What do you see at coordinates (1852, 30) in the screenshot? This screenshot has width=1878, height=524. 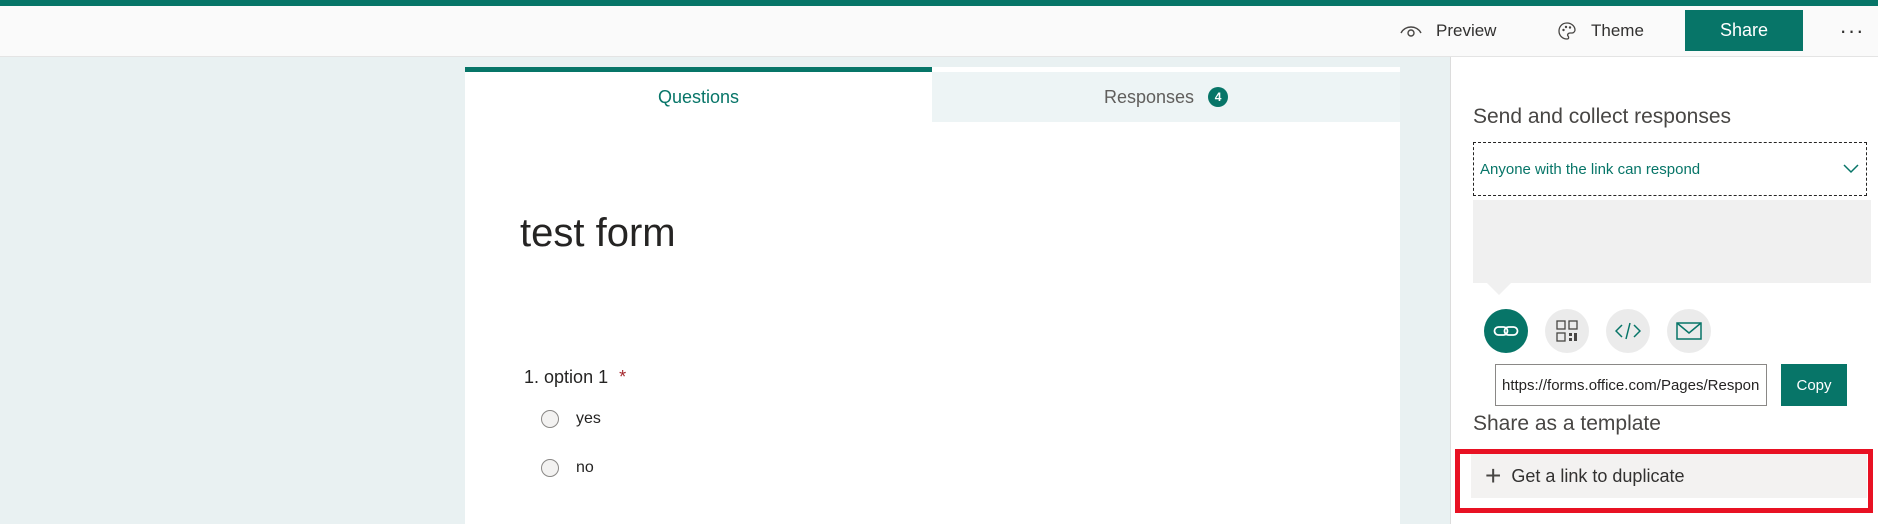 I see `more-options-button: ···` at bounding box center [1852, 30].